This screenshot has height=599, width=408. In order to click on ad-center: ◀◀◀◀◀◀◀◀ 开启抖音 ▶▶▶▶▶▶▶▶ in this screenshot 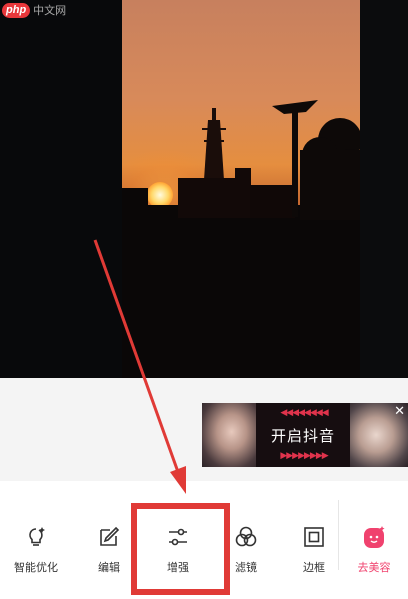, I will do `click(303, 435)`.